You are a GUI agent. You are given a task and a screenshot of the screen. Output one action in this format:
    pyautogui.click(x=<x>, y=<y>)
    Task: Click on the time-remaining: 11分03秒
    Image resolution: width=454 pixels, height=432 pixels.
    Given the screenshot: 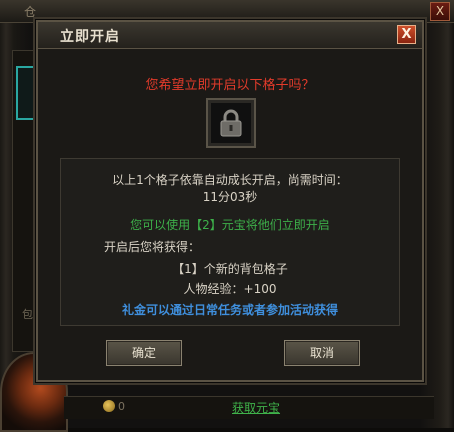 What is the action you would take?
    pyautogui.click(x=230, y=197)
    